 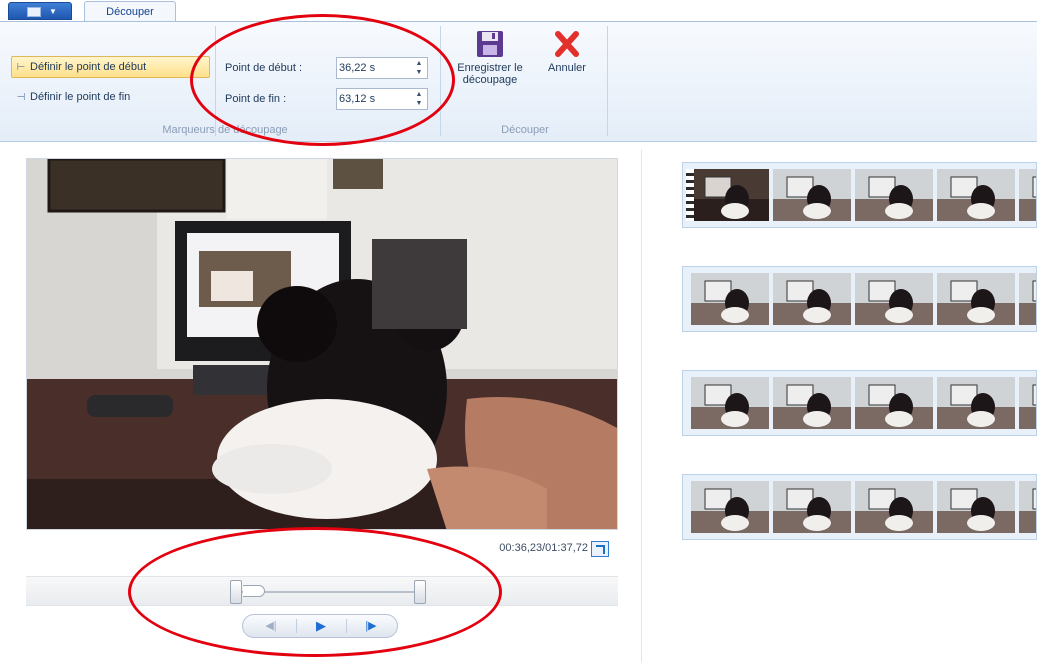 What do you see at coordinates (236, 592) in the screenshot?
I see `start-trim-handle` at bounding box center [236, 592].